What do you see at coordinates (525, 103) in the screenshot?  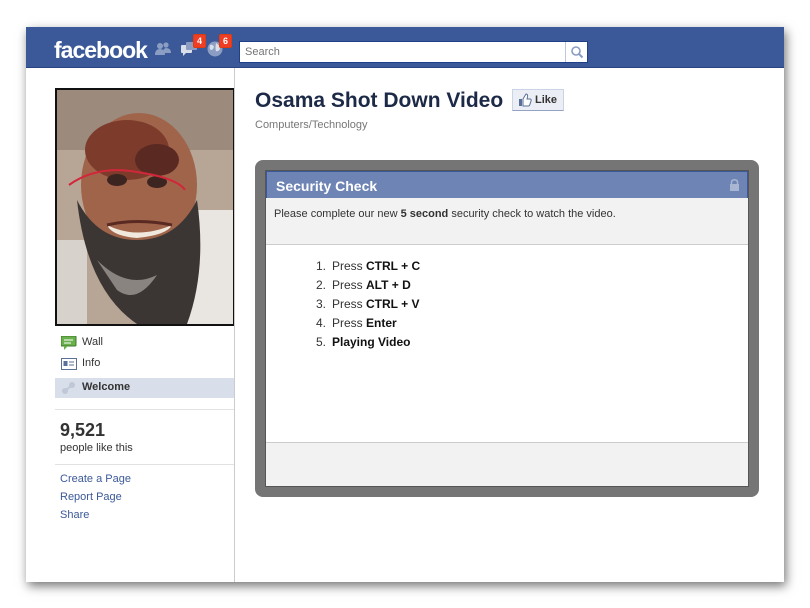 I see `thumbs-up-icon` at bounding box center [525, 103].